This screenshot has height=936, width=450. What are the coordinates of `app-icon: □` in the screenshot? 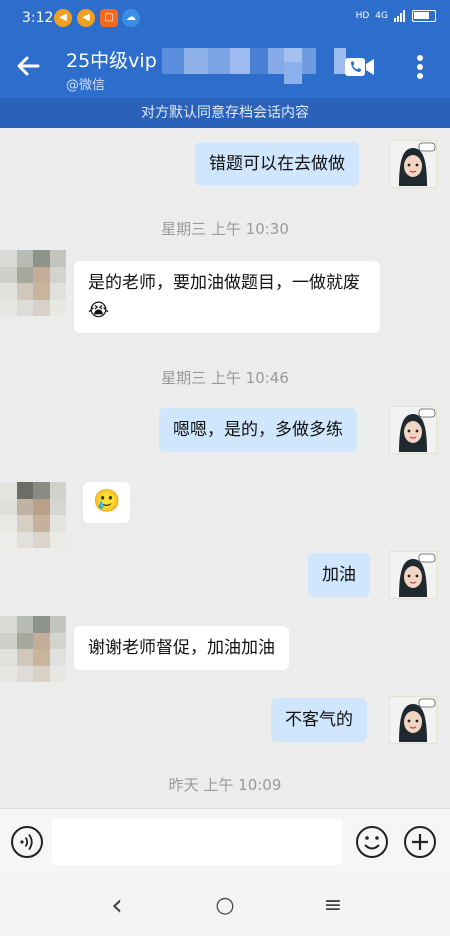 It's located at (109, 18).